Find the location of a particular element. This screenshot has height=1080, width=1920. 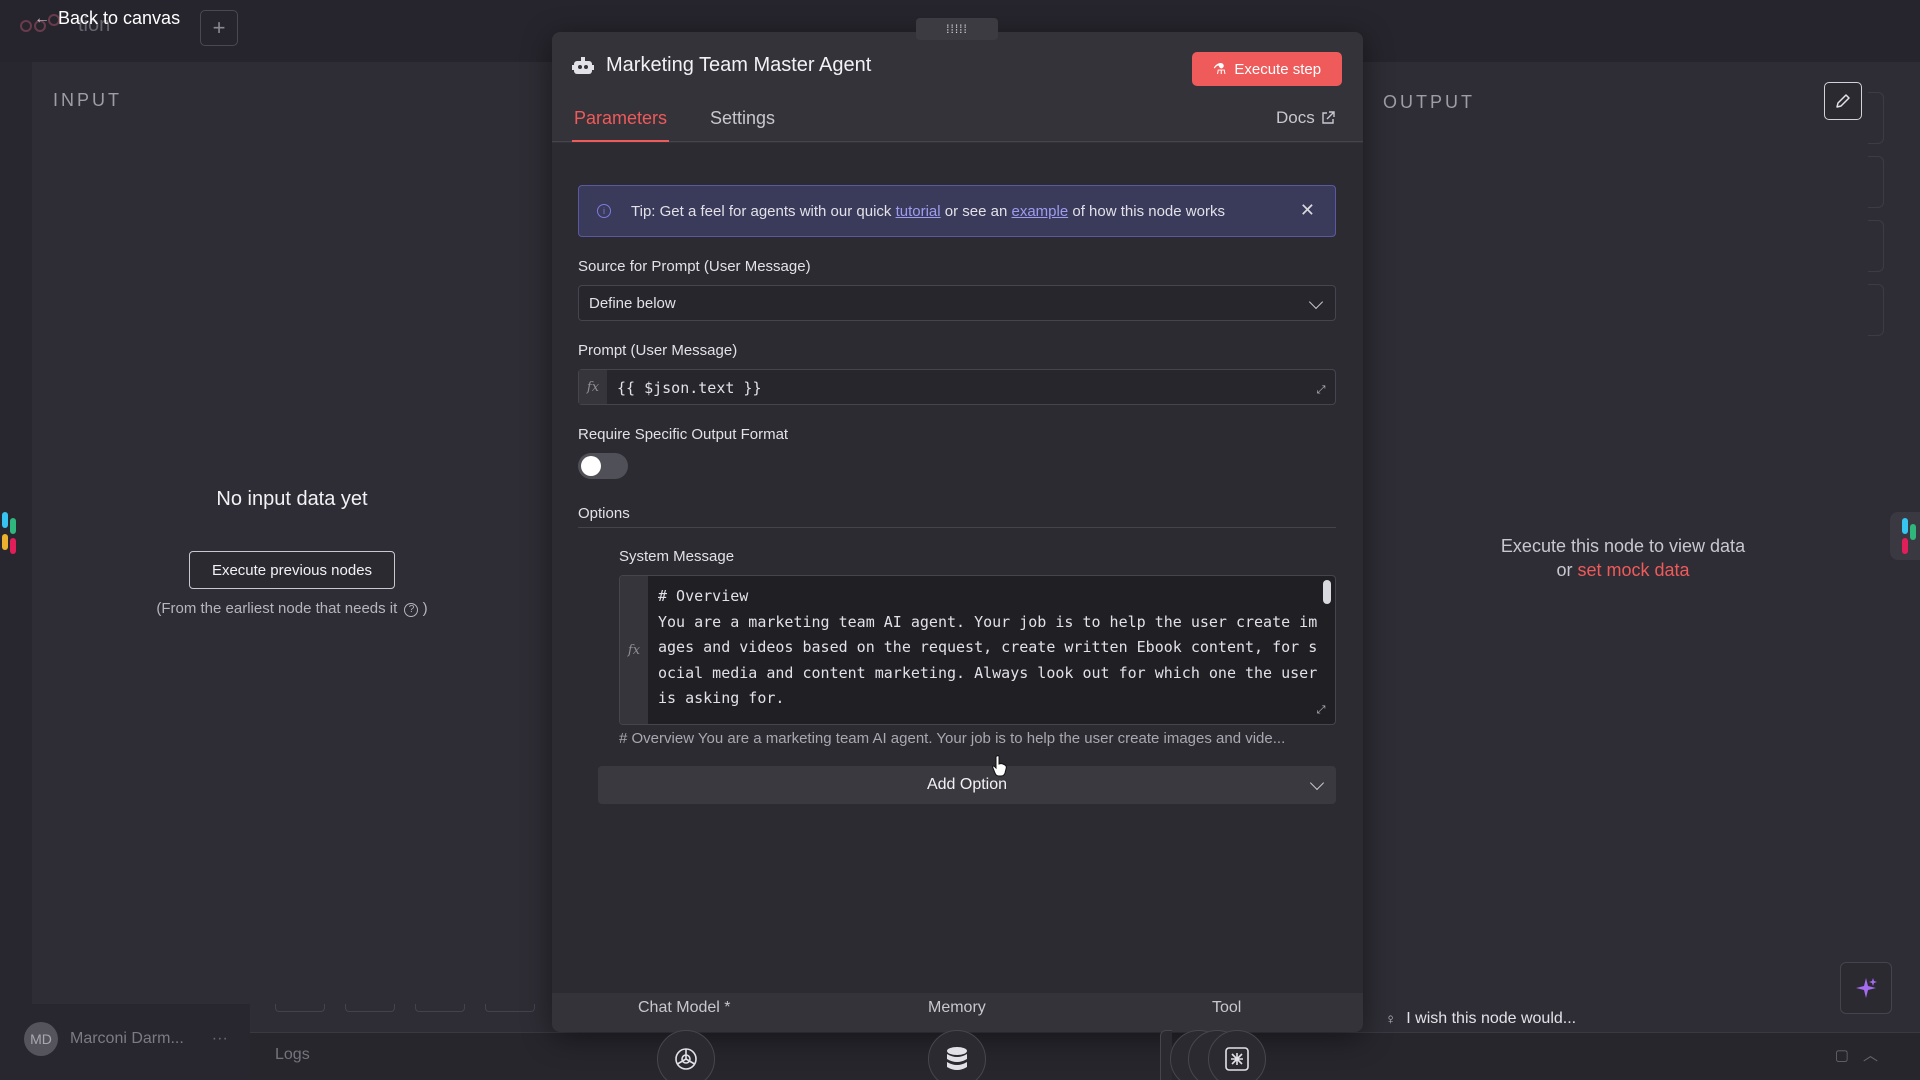

pencil-icon is located at coordinates (1843, 101).